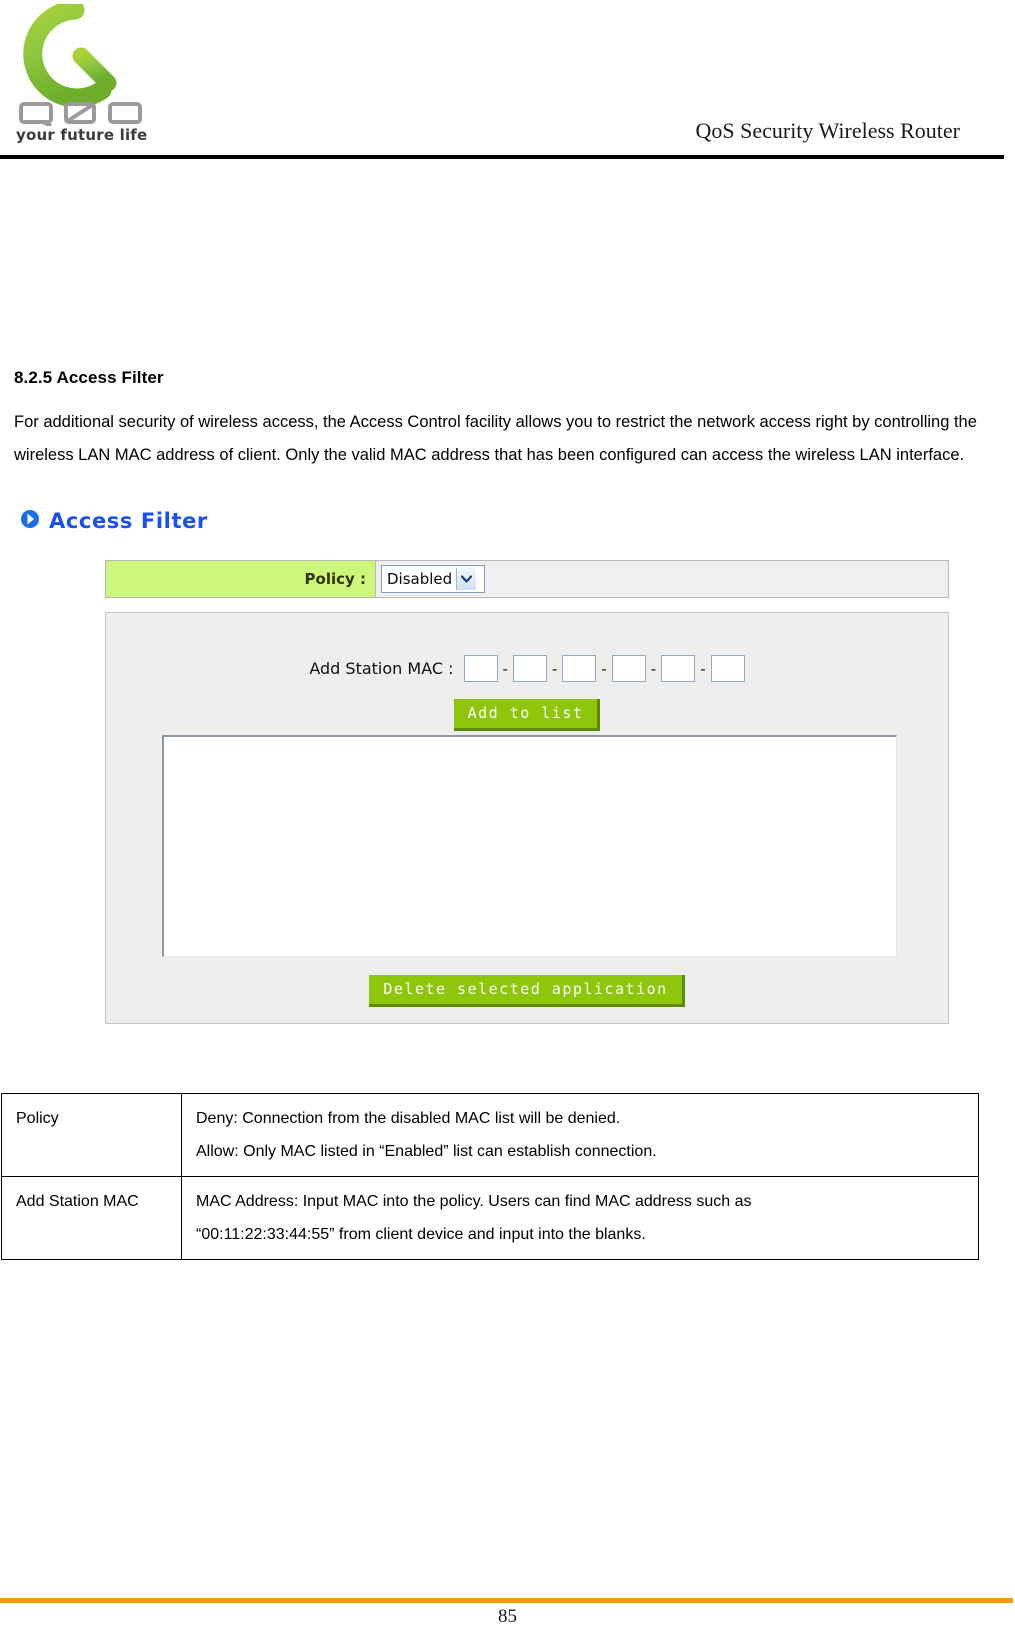  Describe the element at coordinates (507, 1616) in the screenshot. I see `page-number: 85` at that location.